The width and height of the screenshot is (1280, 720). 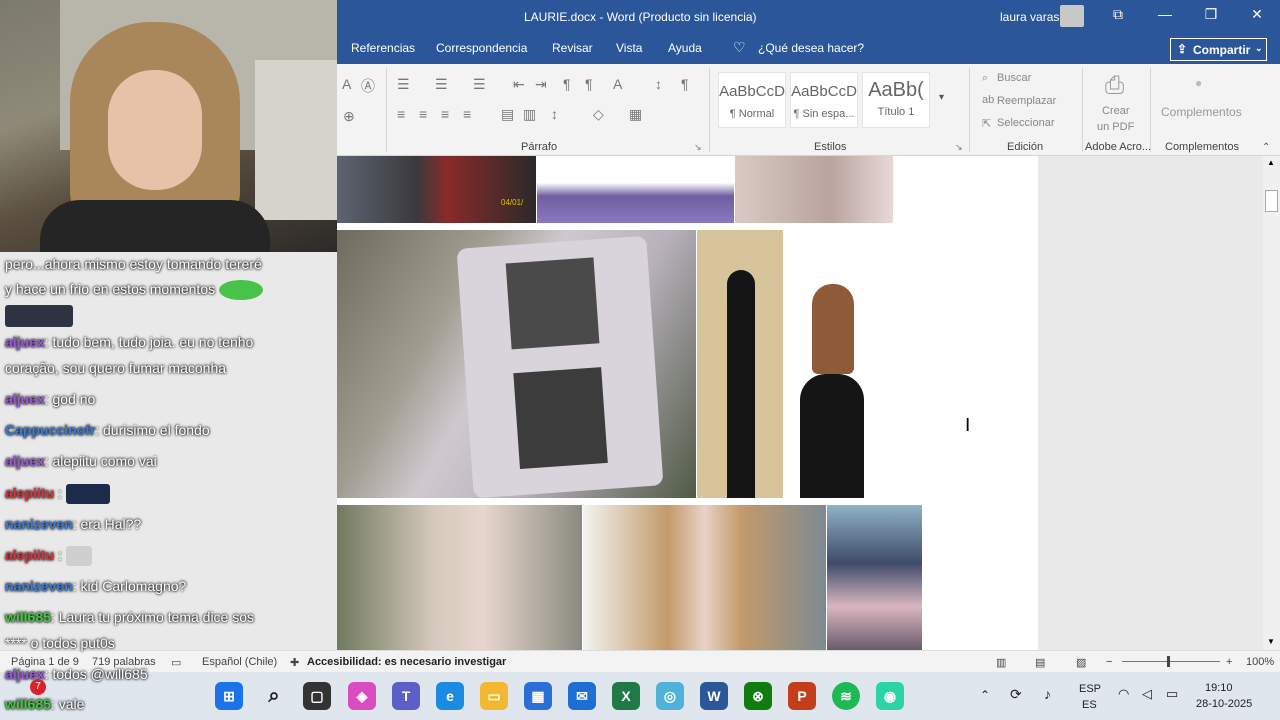 I want to click on account-name: laura varas, so click(x=1029, y=17).